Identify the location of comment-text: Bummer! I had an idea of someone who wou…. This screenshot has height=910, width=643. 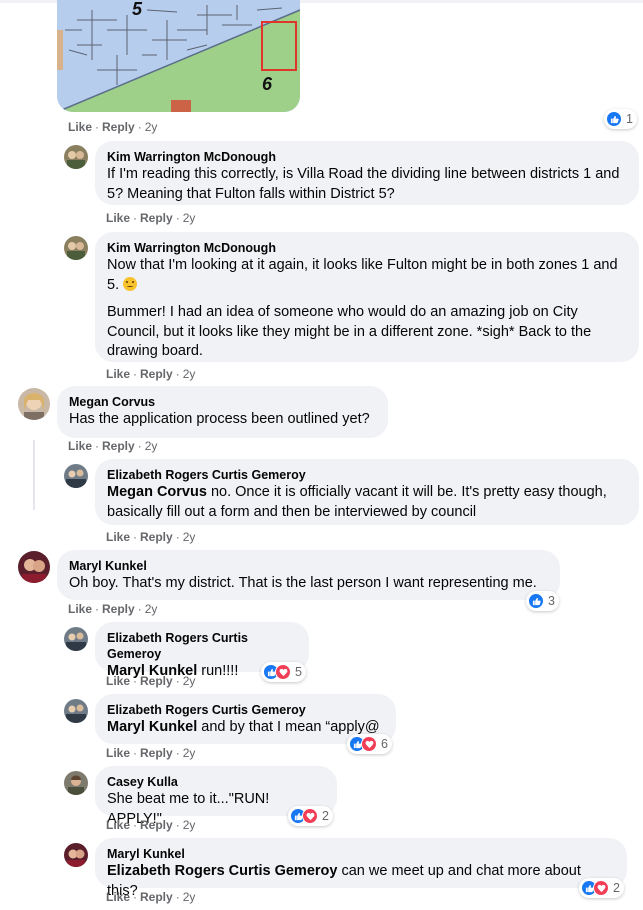
(349, 331).